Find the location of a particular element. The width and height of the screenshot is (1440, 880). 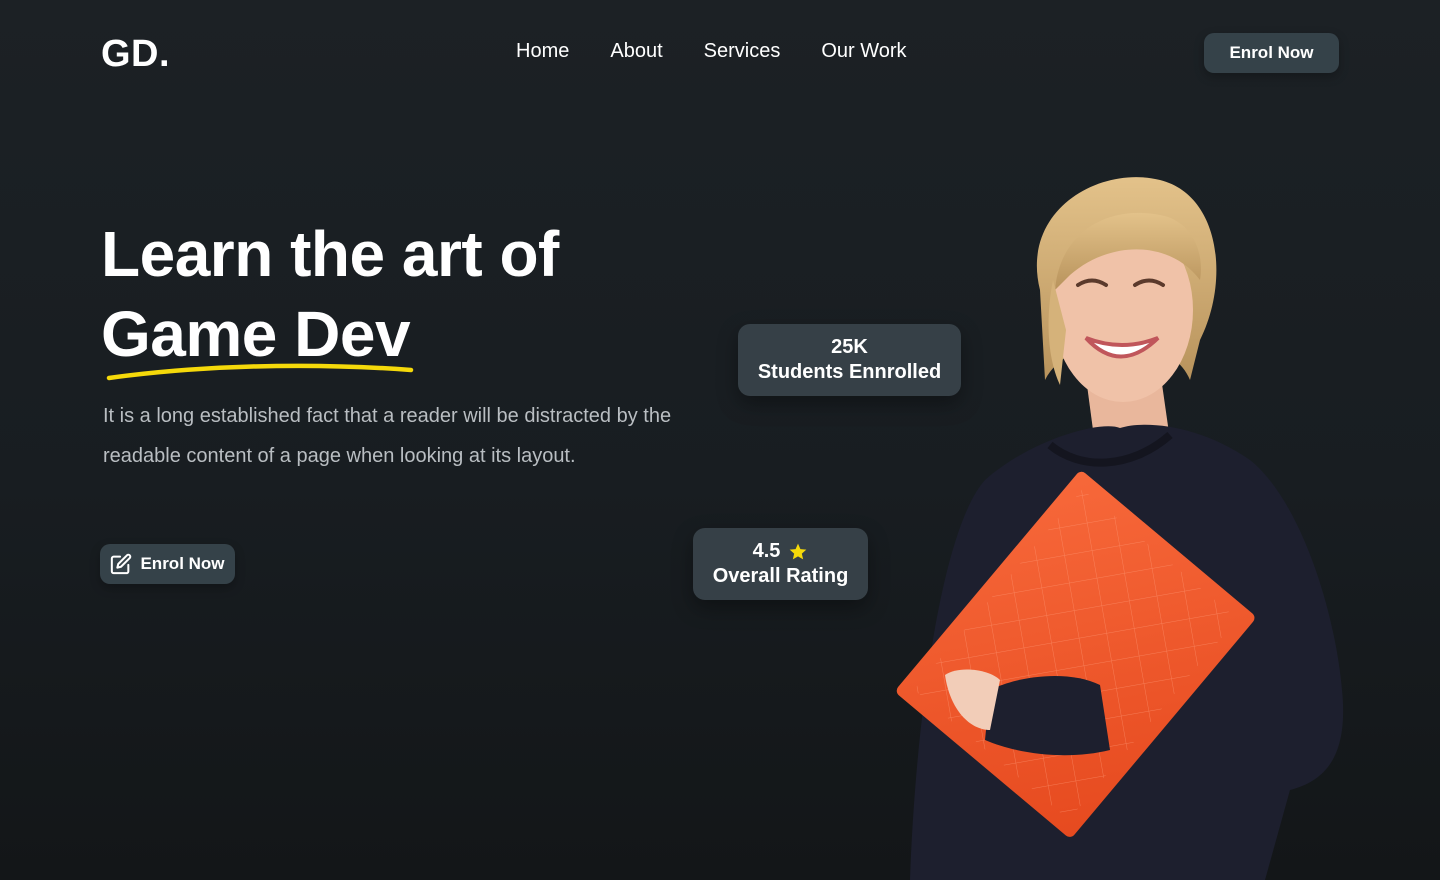

students-count: 25K is located at coordinates (849, 347).